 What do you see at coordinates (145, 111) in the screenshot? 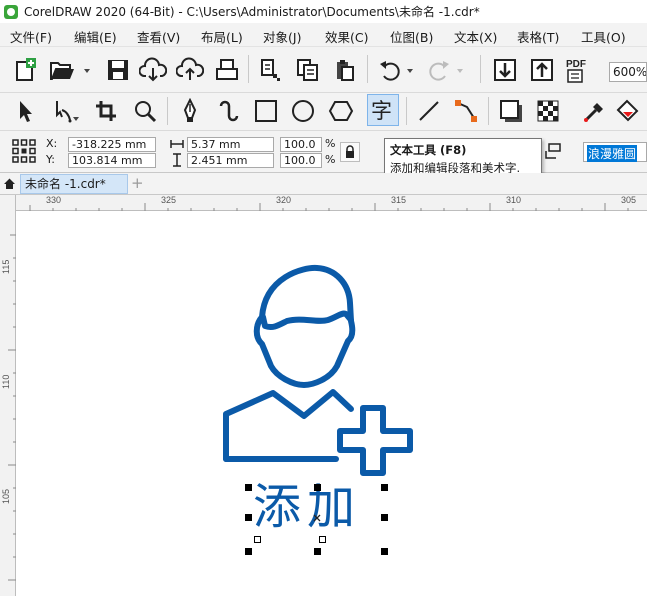
I see `zoom-tool-magnifier-icon` at bounding box center [145, 111].